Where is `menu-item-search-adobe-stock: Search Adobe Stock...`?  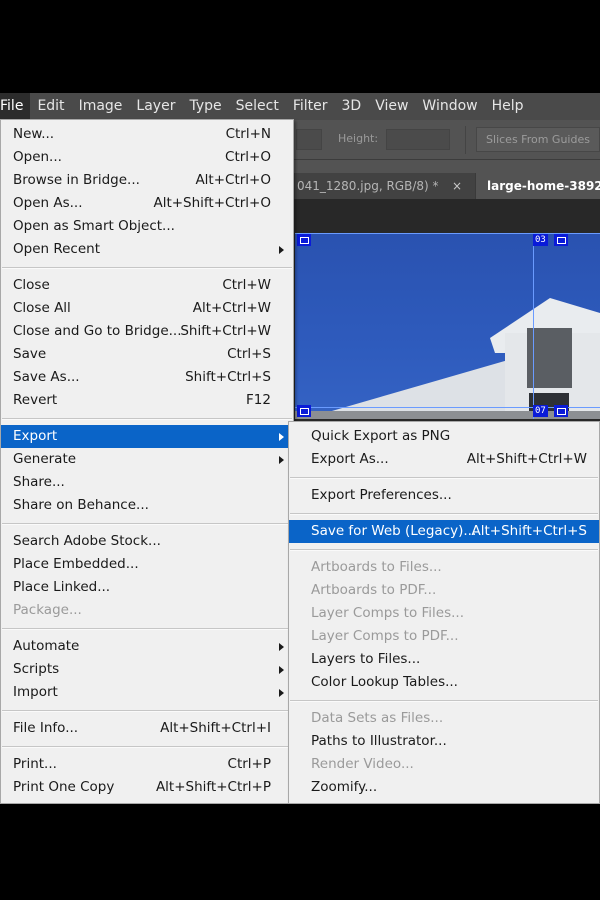 menu-item-search-adobe-stock: Search Adobe Stock... is located at coordinates (147, 541).